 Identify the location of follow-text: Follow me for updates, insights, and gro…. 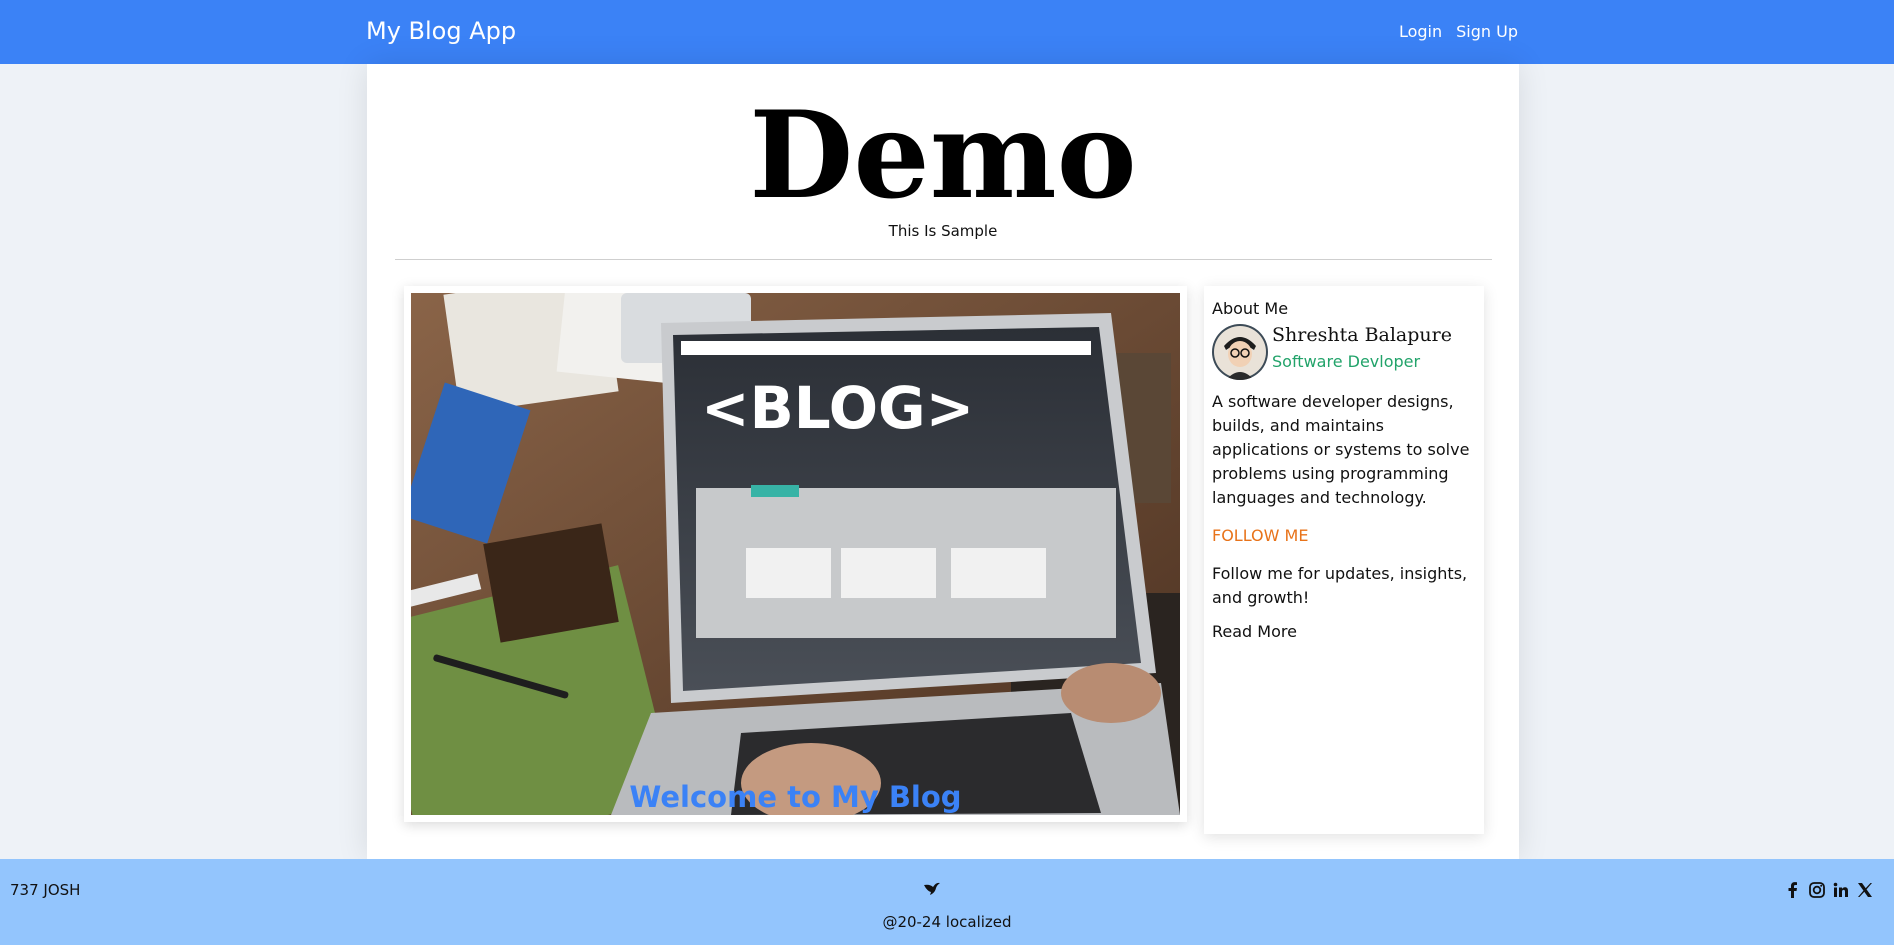
(1340, 585).